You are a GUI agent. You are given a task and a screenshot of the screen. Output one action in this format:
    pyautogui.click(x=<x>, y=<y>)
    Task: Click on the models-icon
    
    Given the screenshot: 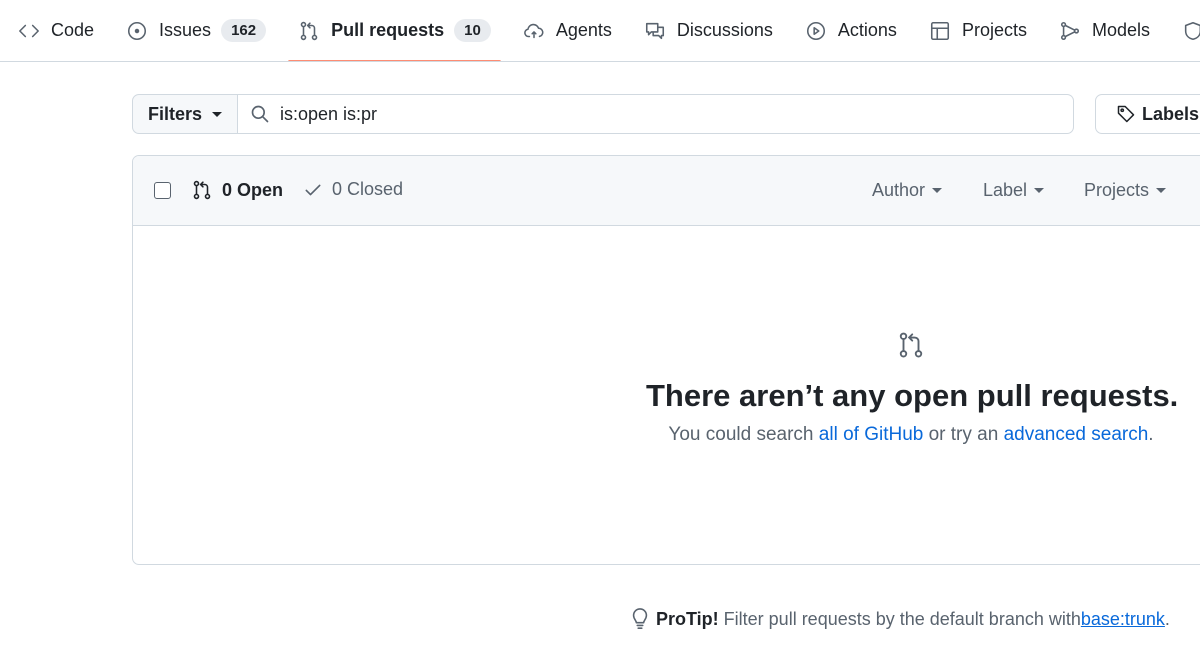 What is the action you would take?
    pyautogui.click(x=1069, y=30)
    